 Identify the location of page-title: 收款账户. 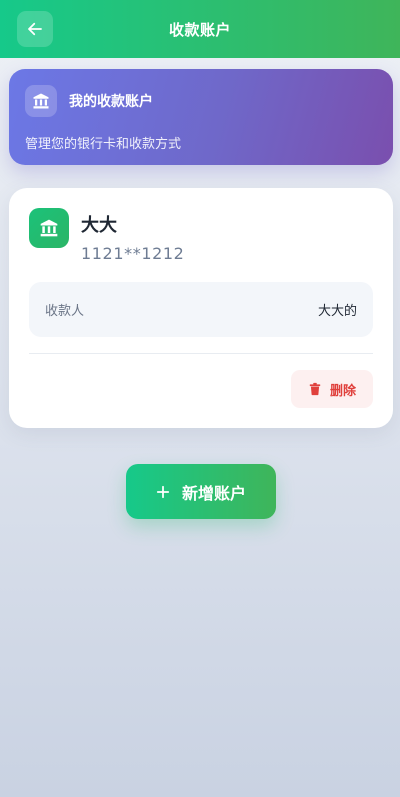
(199, 29).